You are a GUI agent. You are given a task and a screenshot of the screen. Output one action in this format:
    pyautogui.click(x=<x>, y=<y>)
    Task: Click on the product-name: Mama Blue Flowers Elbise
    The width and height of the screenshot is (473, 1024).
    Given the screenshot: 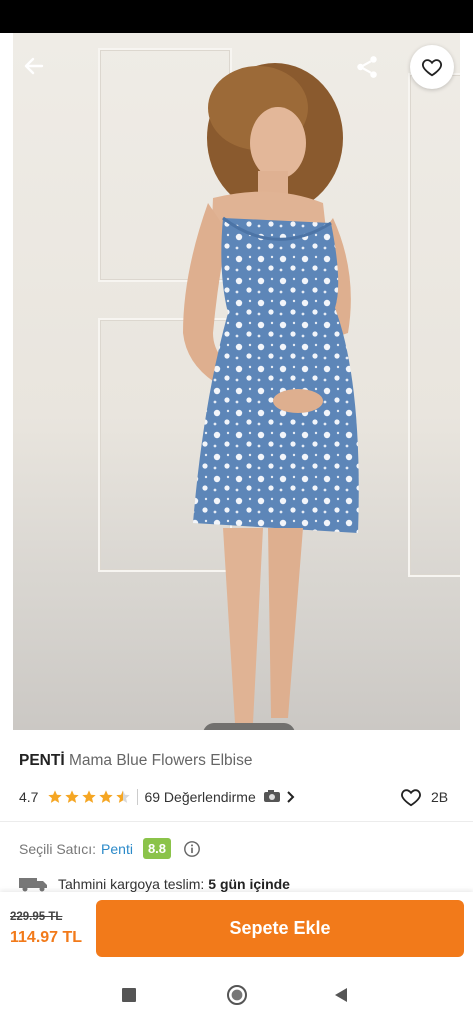 What is the action you would take?
    pyautogui.click(x=160, y=760)
    